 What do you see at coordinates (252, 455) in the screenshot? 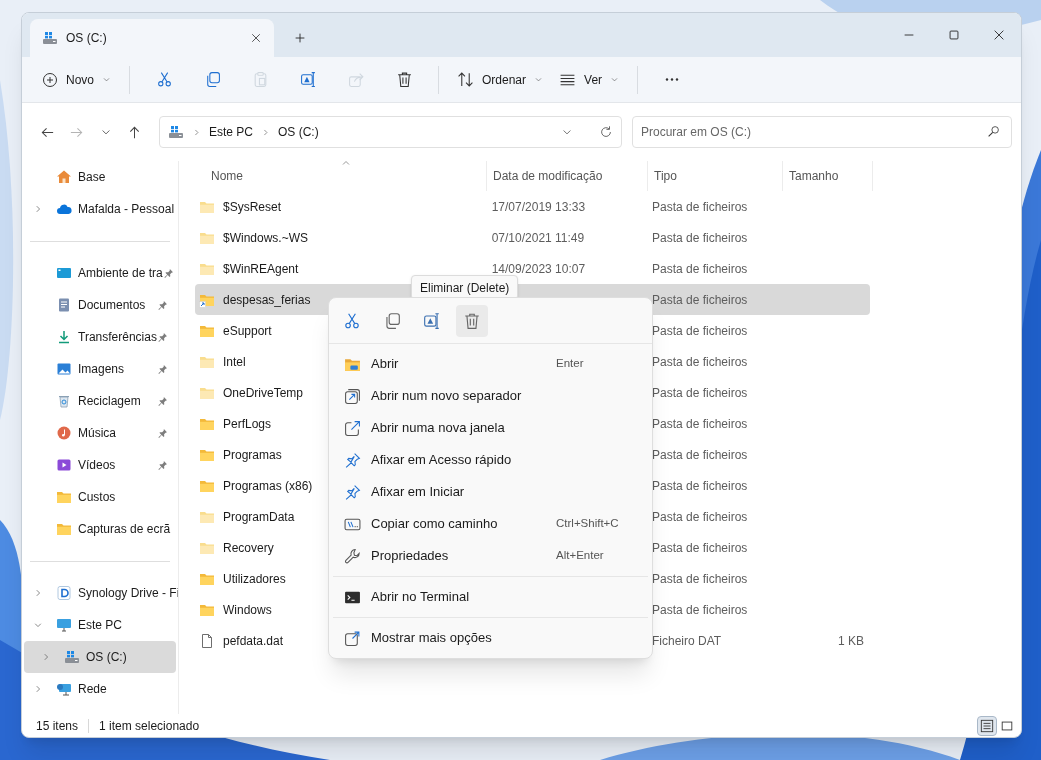
I see `file-name: Programas` at bounding box center [252, 455].